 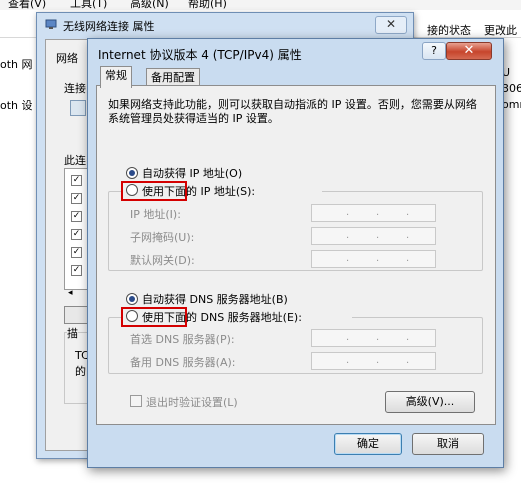 I want to click on preferred-dns-label: 首选 DNS 服务器(P):, so click(x=182, y=339).